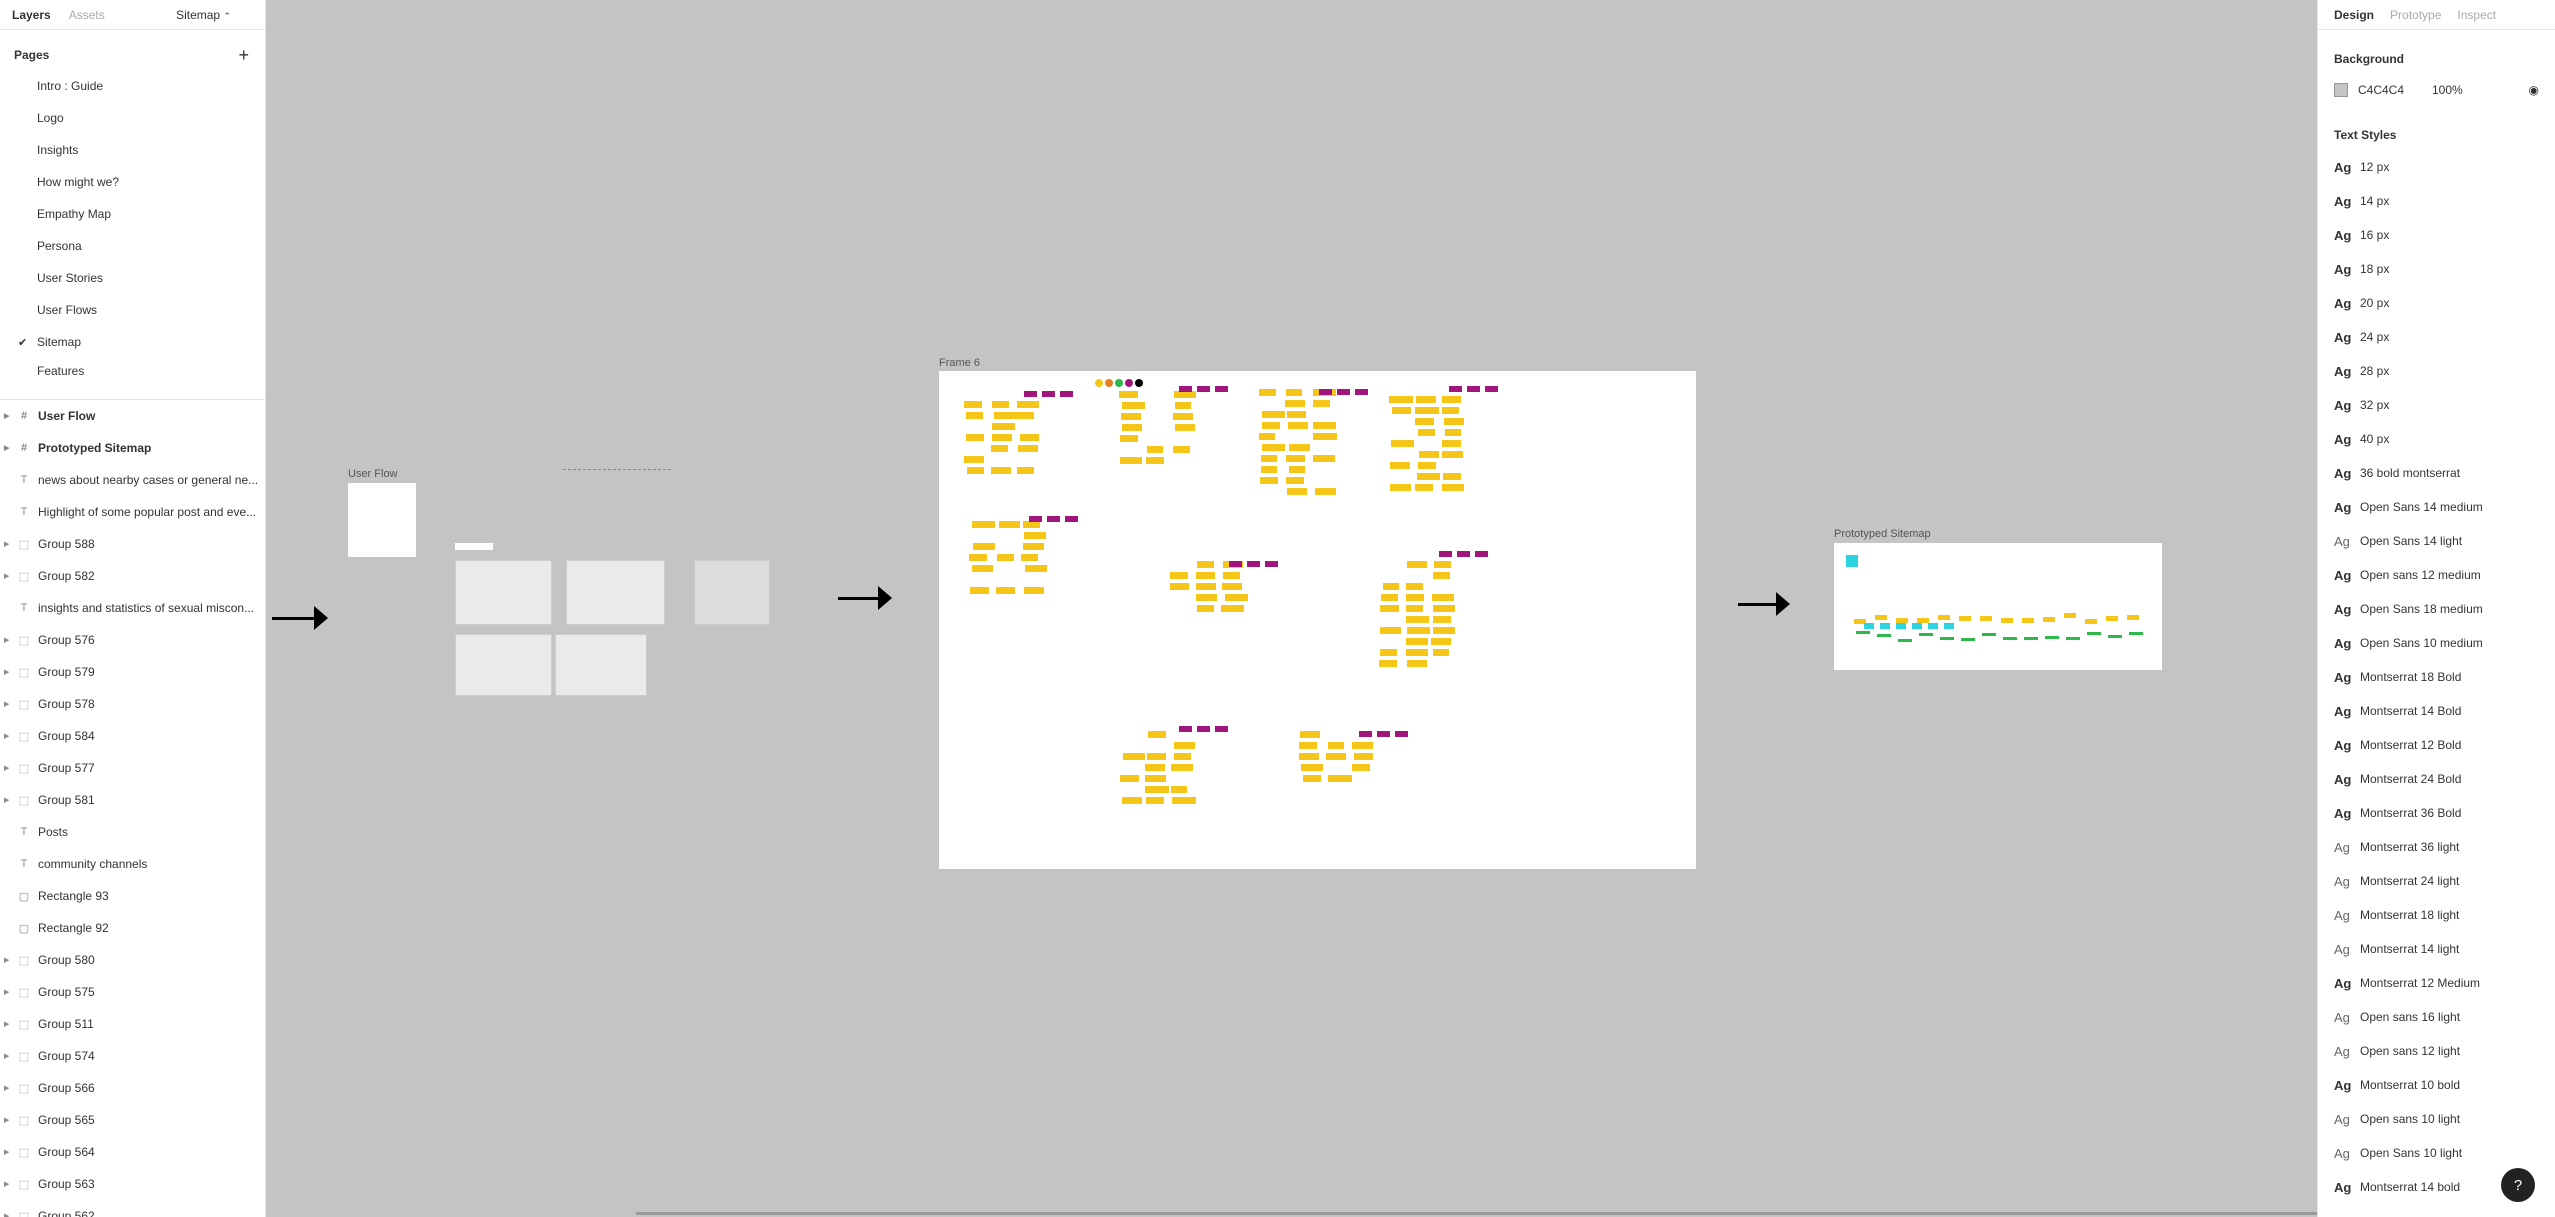 The height and width of the screenshot is (1217, 2555). What do you see at coordinates (243, 55) in the screenshot?
I see `add-page-icon: +` at bounding box center [243, 55].